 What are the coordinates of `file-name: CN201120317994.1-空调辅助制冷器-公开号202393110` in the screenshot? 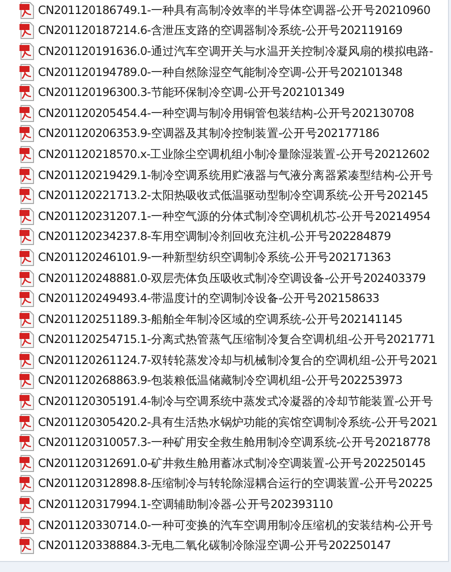 It's located at (185, 504).